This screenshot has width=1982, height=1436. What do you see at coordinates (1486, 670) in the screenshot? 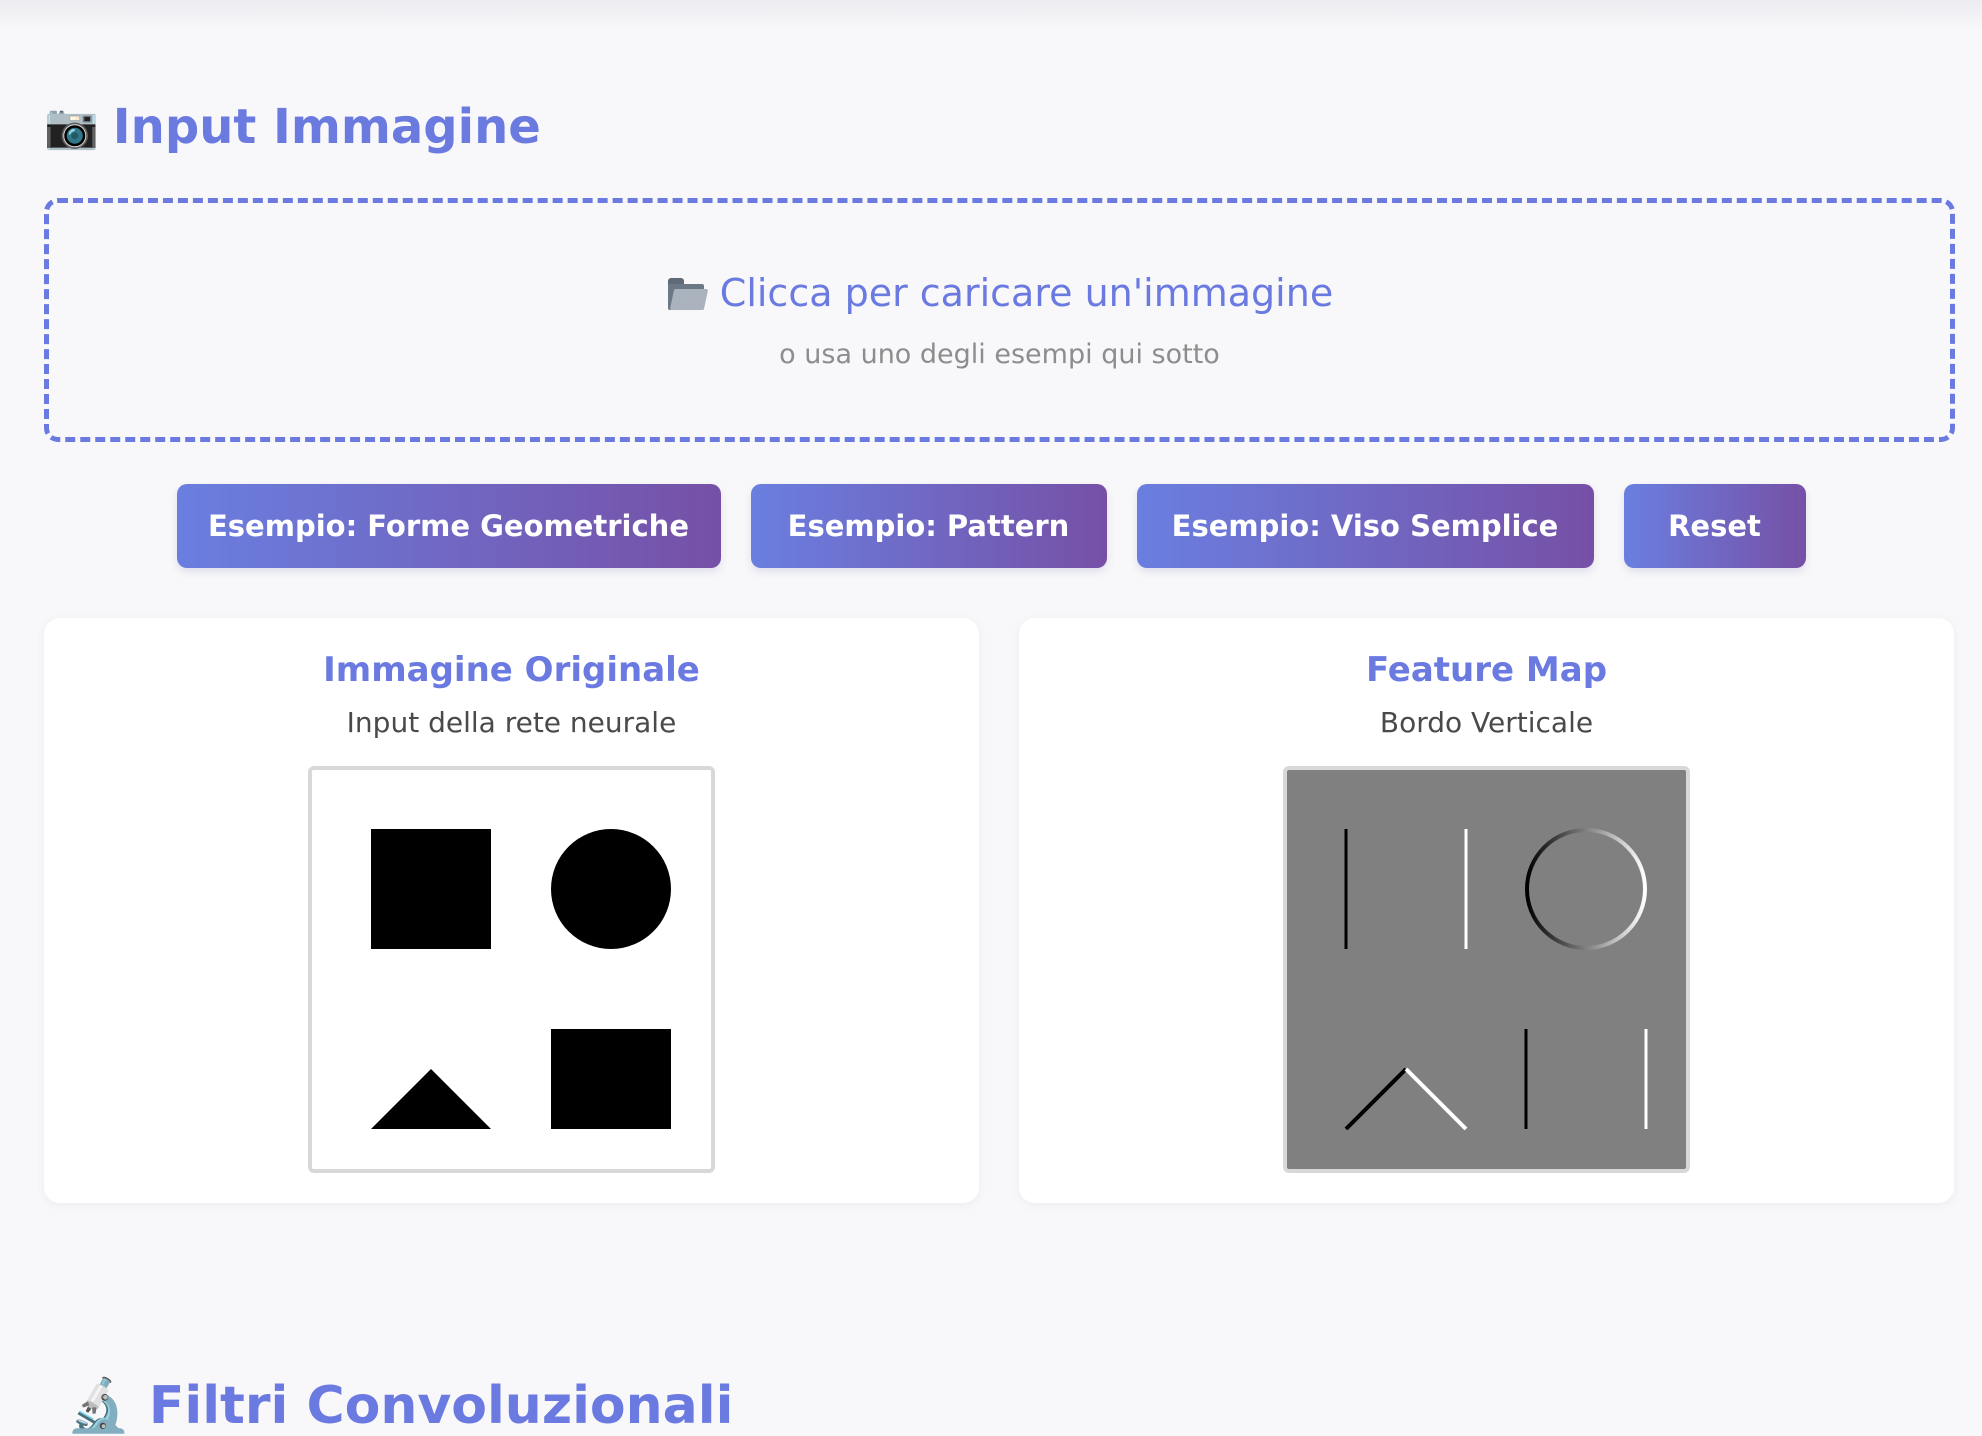
I see `feature-map-title: Feature Map` at bounding box center [1486, 670].